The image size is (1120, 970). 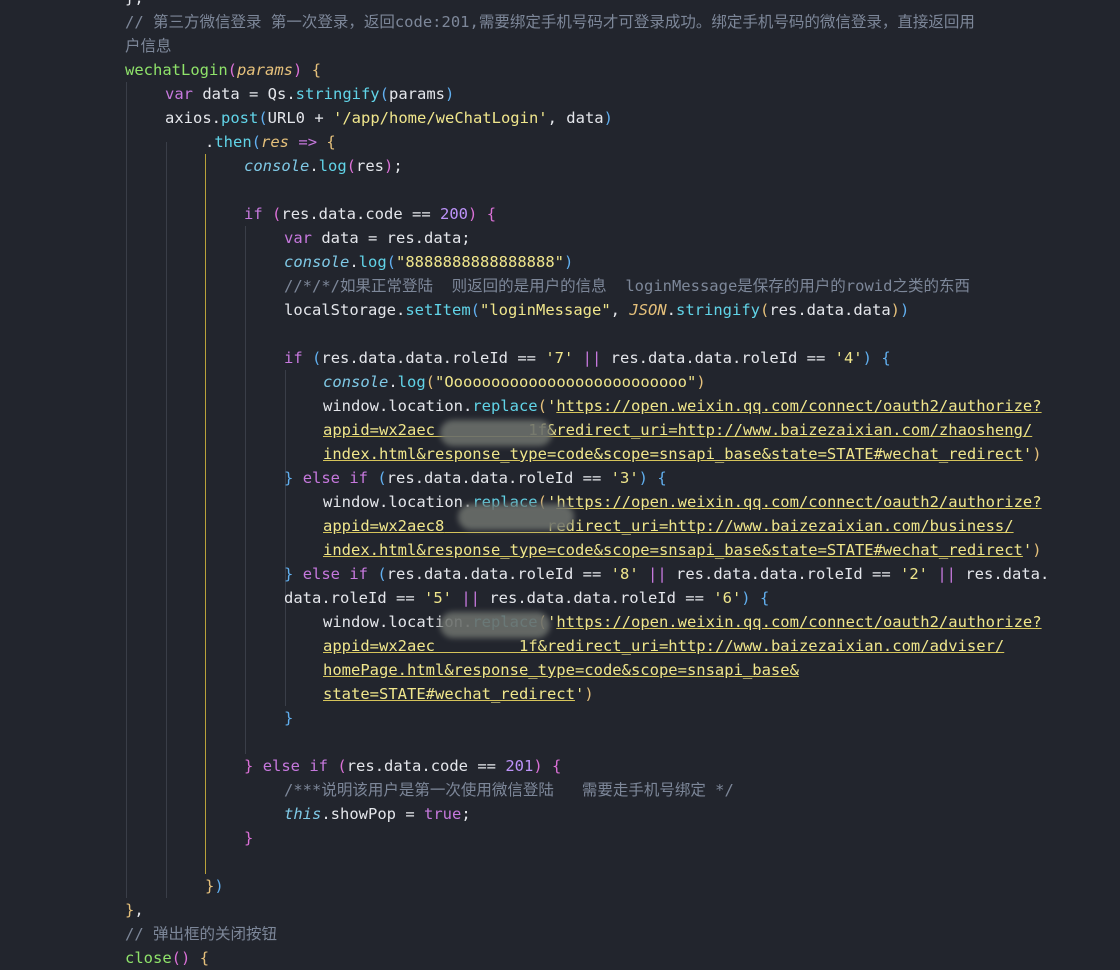 What do you see at coordinates (560, 766) in the screenshot?
I see `code-line: } else if (res.data.code == 201) {` at bounding box center [560, 766].